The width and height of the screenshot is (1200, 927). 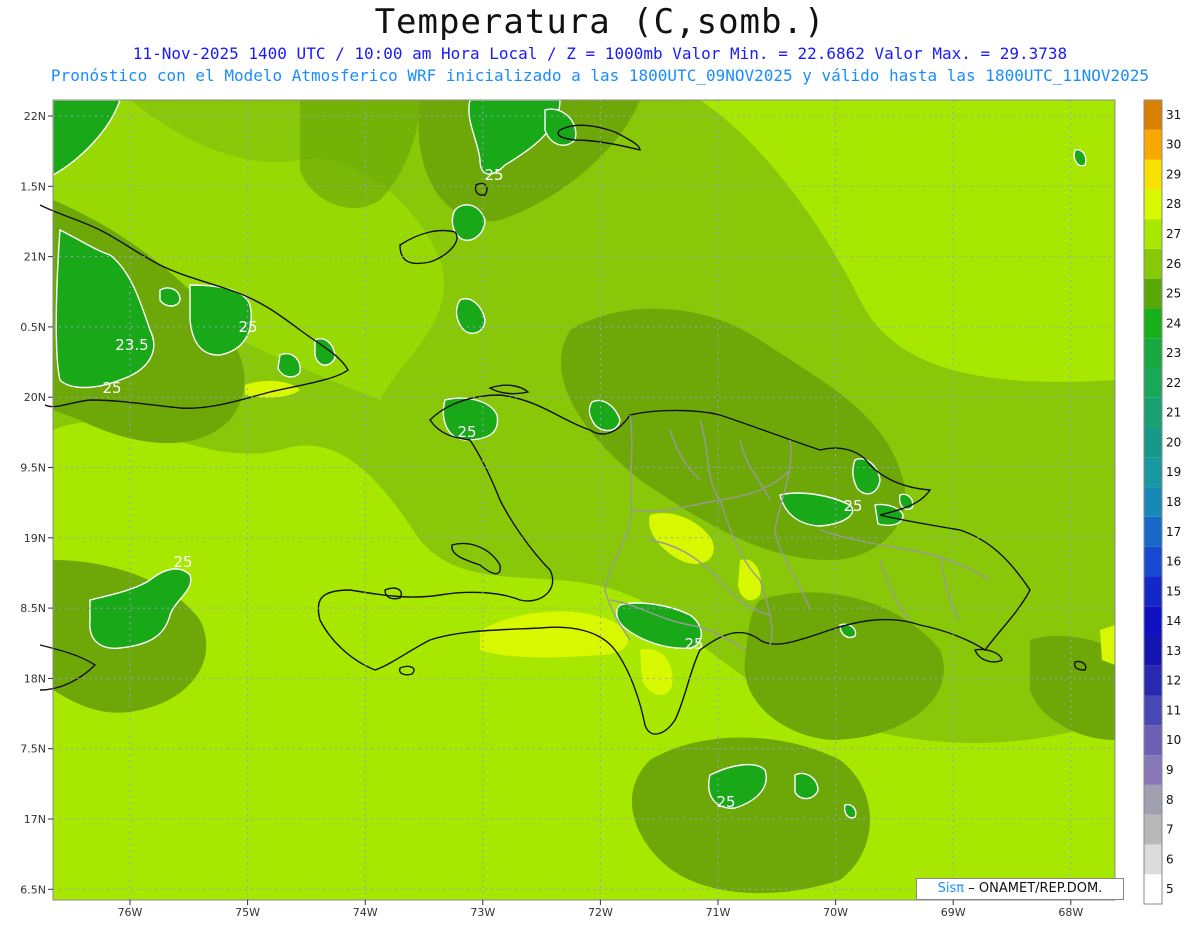 I want to click on colorbar-label: 22, so click(x=1173, y=383).